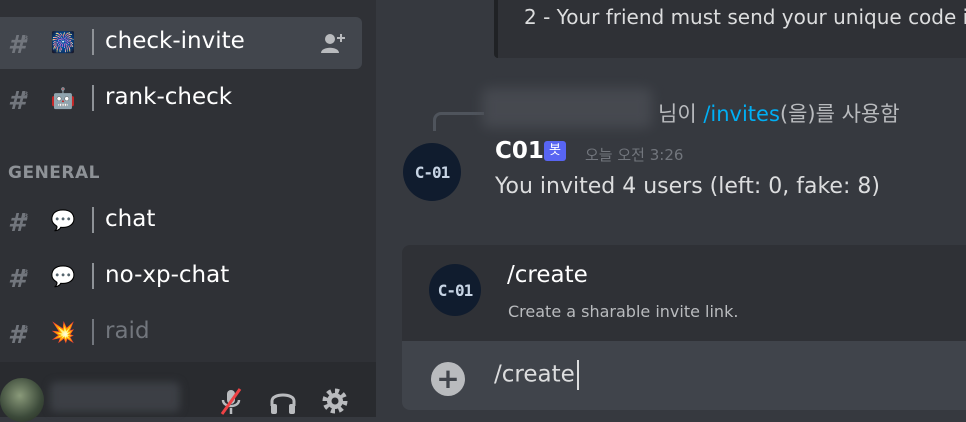  Describe the element at coordinates (555, 151) in the screenshot. I see `bot-badge: 봇` at that location.